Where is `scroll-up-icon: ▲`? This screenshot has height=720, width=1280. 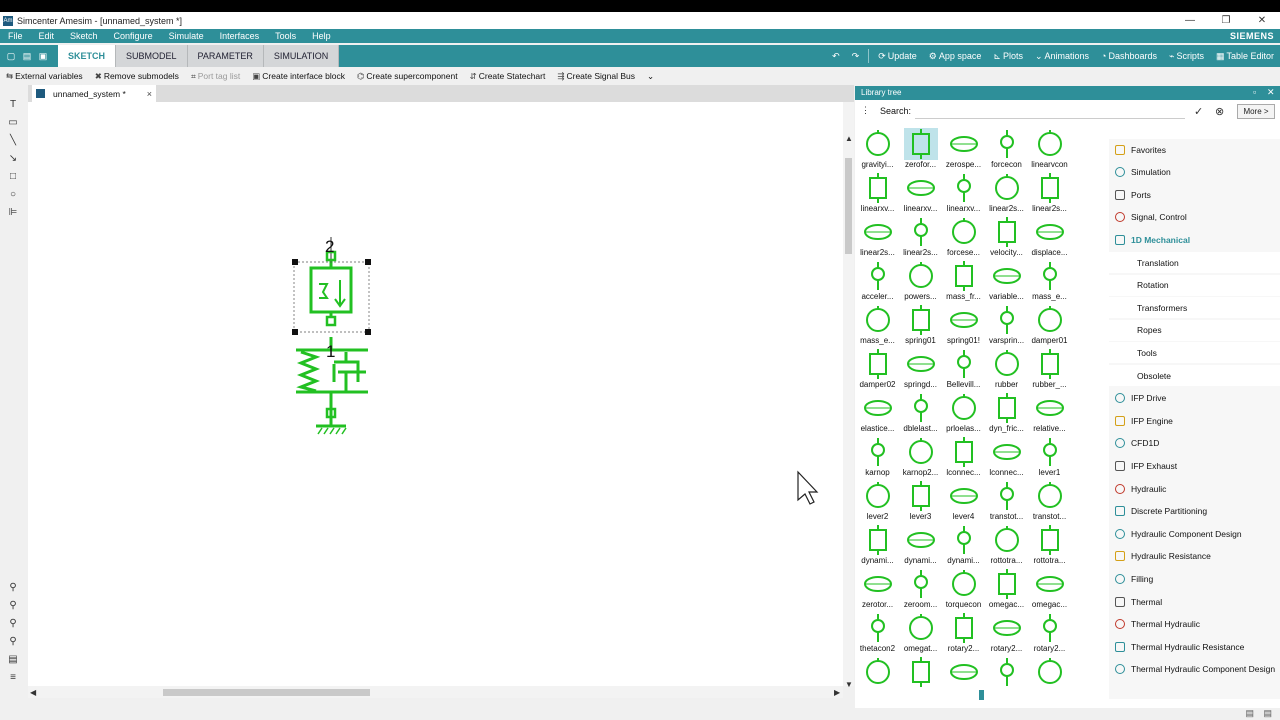
scroll-up-icon: ▲ is located at coordinates (849, 138).